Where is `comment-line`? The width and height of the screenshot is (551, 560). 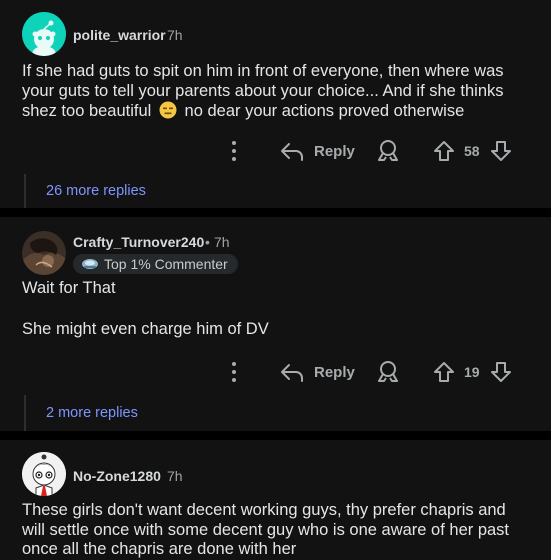
comment-line is located at coordinates (278, 309).